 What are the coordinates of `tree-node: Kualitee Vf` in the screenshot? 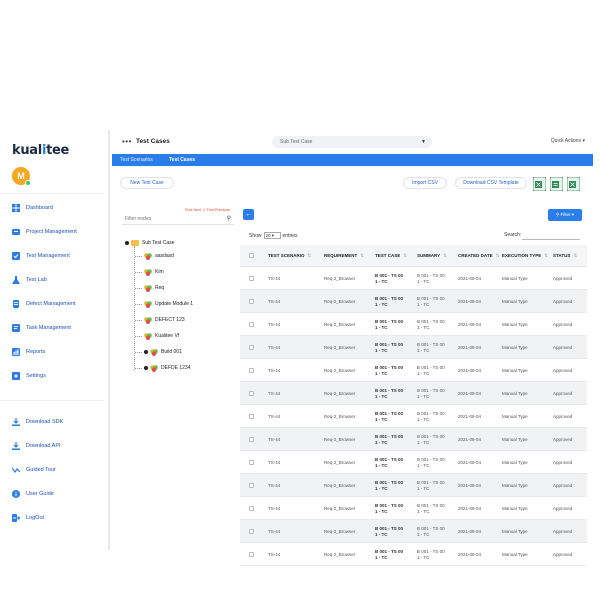 It's located at (157, 336).